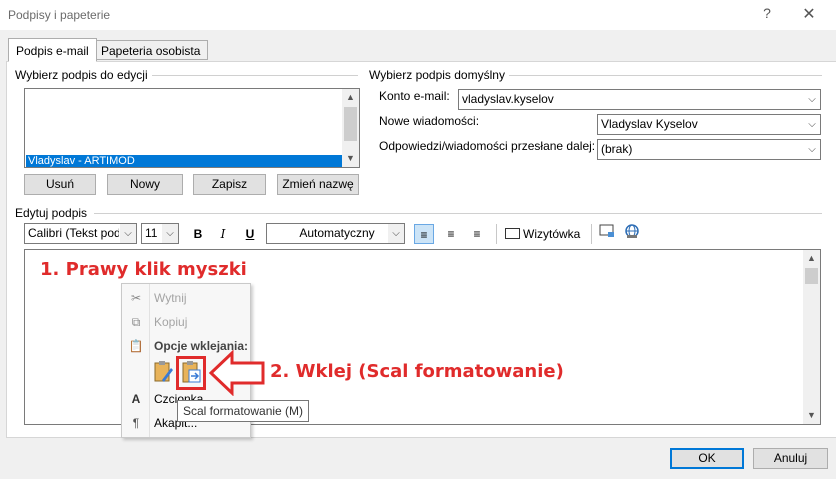 Image resolution: width=836 pixels, height=479 pixels. I want to click on title-bar, so click(418, 15).